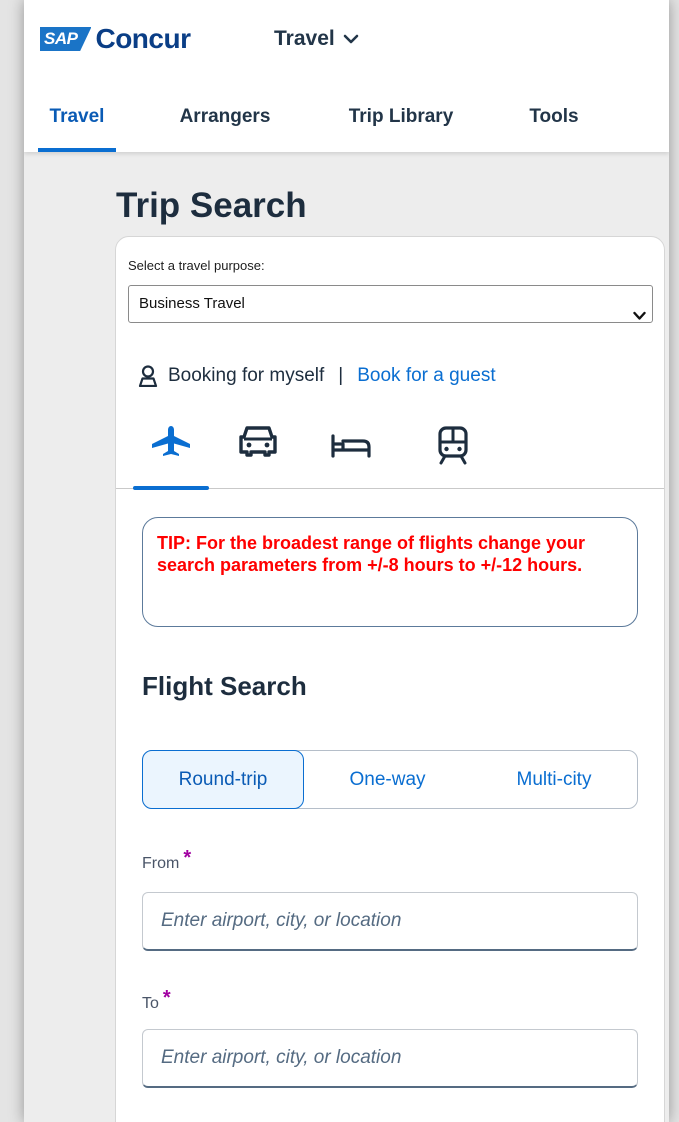 This screenshot has height=1122, width=679. Describe the element at coordinates (224, 686) in the screenshot. I see `flight-search-title: Flight Search` at that location.